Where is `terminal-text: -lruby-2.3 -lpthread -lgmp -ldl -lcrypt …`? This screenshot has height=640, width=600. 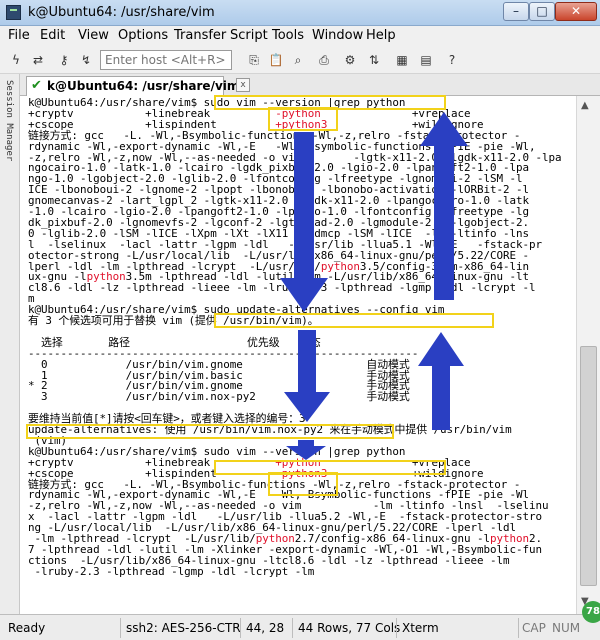 terminal-text: -lruby-2.3 -lpthread -lgmp -ldl -lcrypt … is located at coordinates (171, 571).